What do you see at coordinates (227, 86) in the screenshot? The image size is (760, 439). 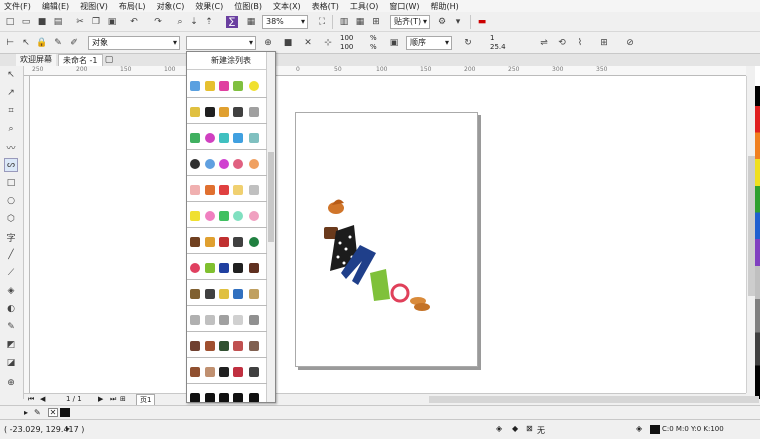 I see `spray-row-cupcakes` at bounding box center [227, 86].